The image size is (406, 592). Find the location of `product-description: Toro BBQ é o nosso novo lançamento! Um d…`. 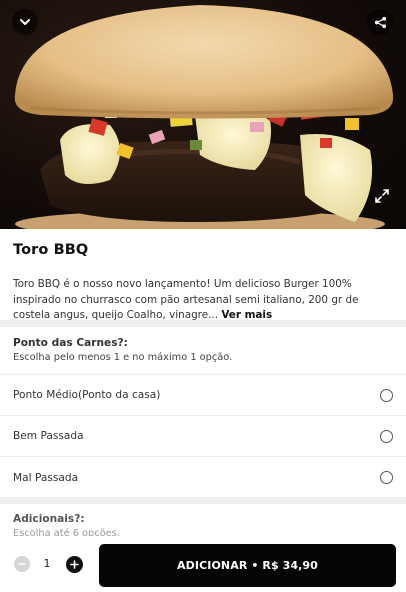

product-description: Toro BBQ é o nosso novo lançamento! Um d… is located at coordinates (203, 300).